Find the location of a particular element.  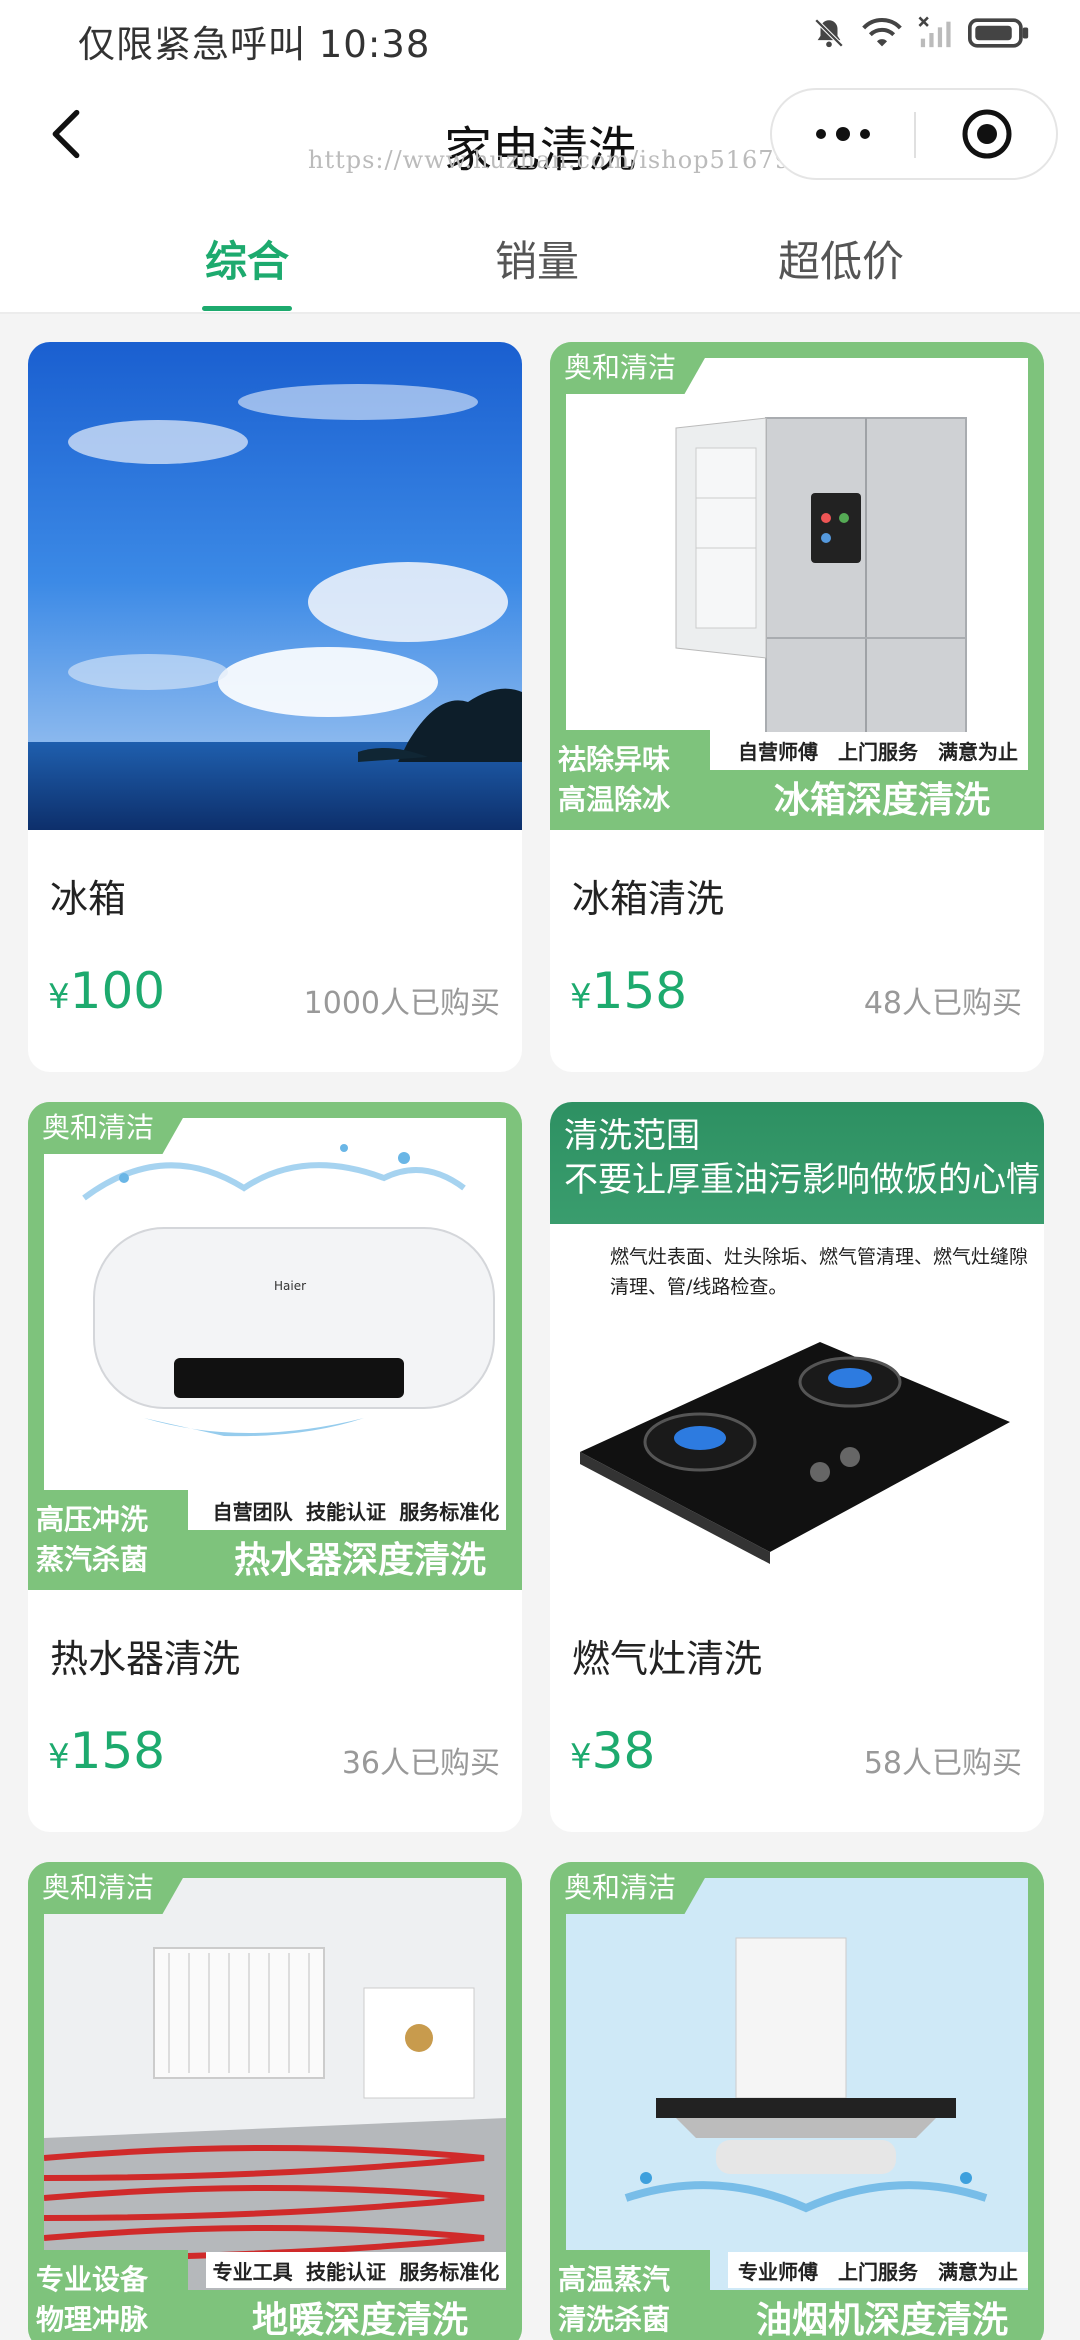

battery-icon is located at coordinates (998, 33).